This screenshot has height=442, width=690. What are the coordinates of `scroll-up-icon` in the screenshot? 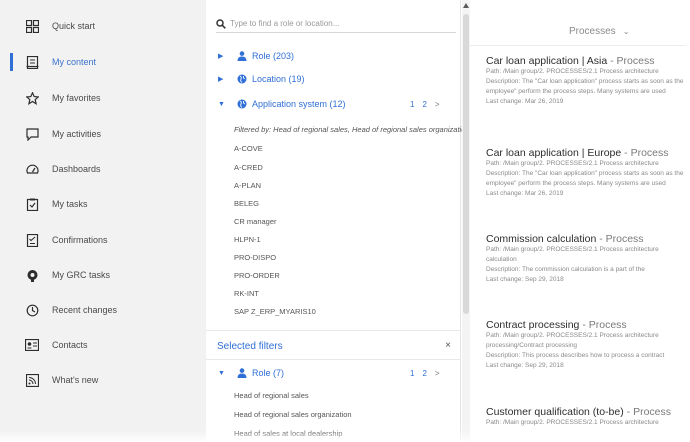 It's located at (466, 5).